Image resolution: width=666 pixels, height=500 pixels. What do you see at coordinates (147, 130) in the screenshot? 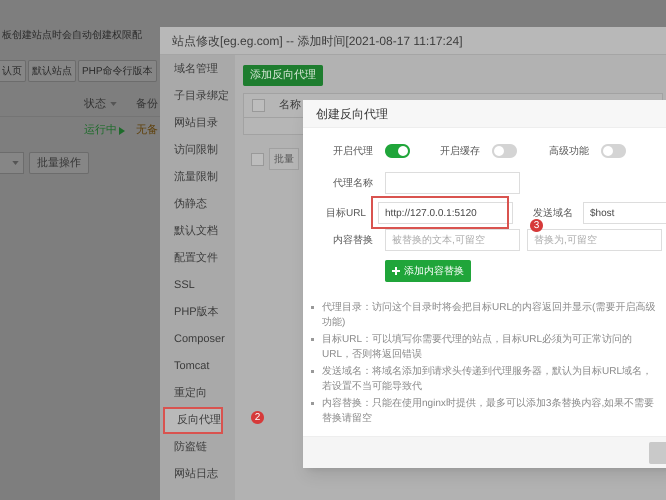
I see `backup-text: 无备` at bounding box center [147, 130].